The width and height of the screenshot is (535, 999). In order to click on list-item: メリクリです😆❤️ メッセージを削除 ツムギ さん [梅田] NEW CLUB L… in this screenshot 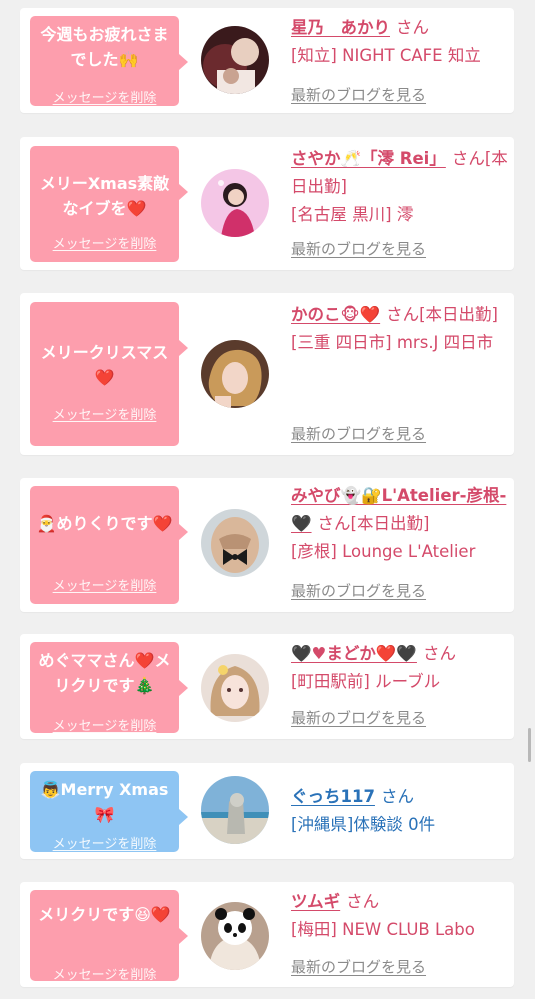, I will do `click(267, 934)`.